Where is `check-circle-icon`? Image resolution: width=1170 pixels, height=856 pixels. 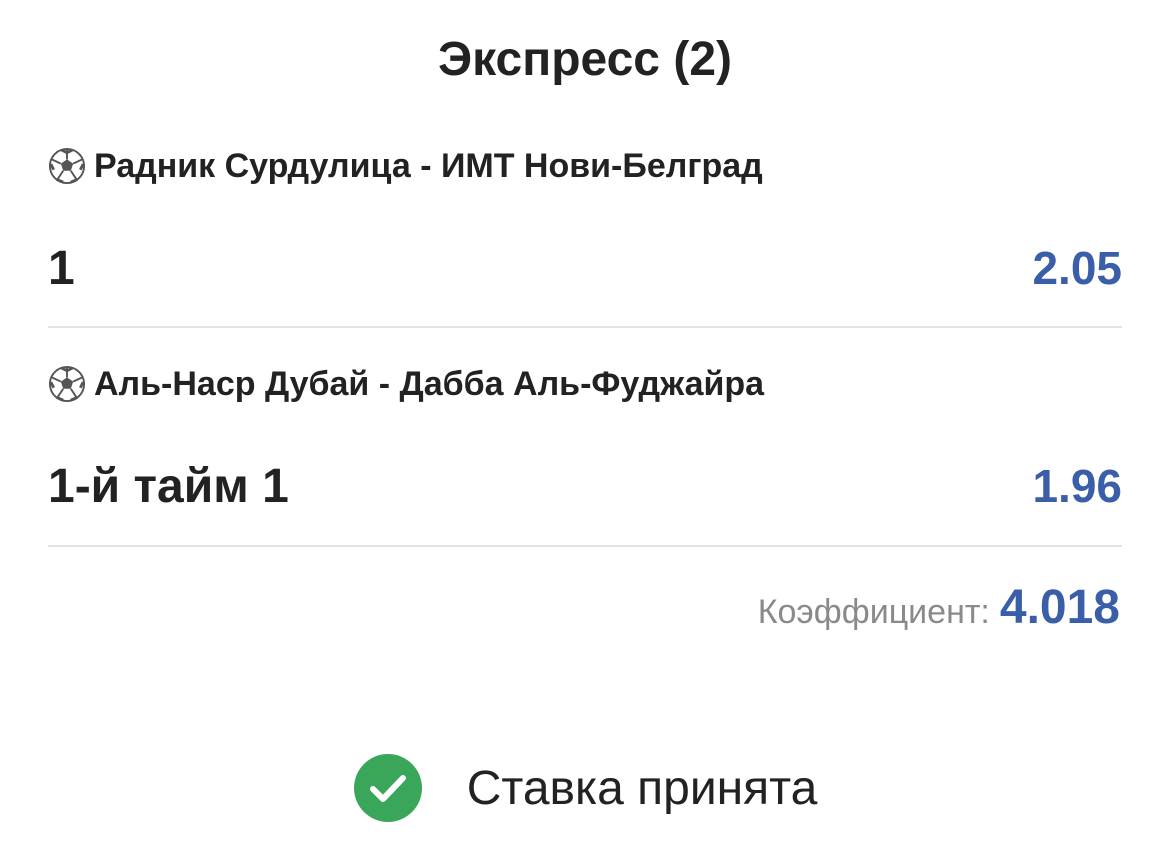
check-circle-icon is located at coordinates (387, 788).